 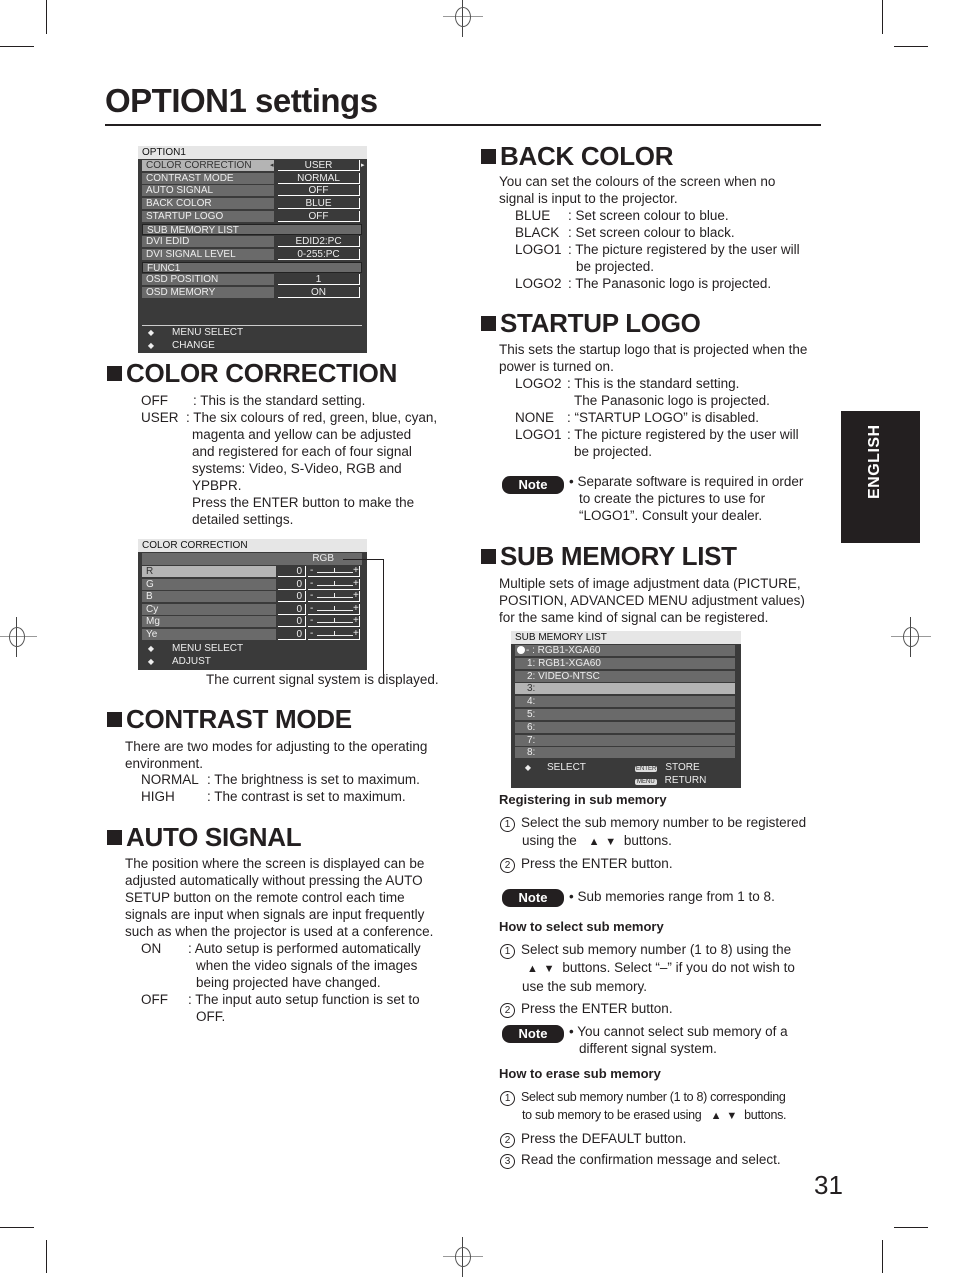 I want to click on adjust-row: Ye 0- +, so click(x=252, y=634).